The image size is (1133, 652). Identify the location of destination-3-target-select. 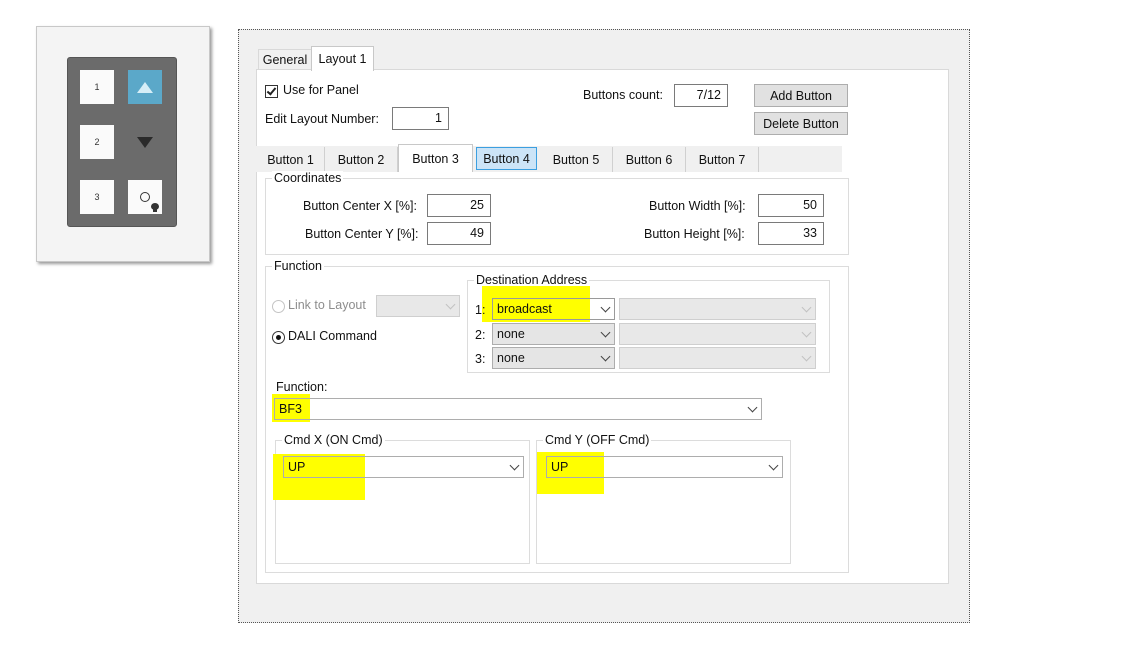
(717, 358).